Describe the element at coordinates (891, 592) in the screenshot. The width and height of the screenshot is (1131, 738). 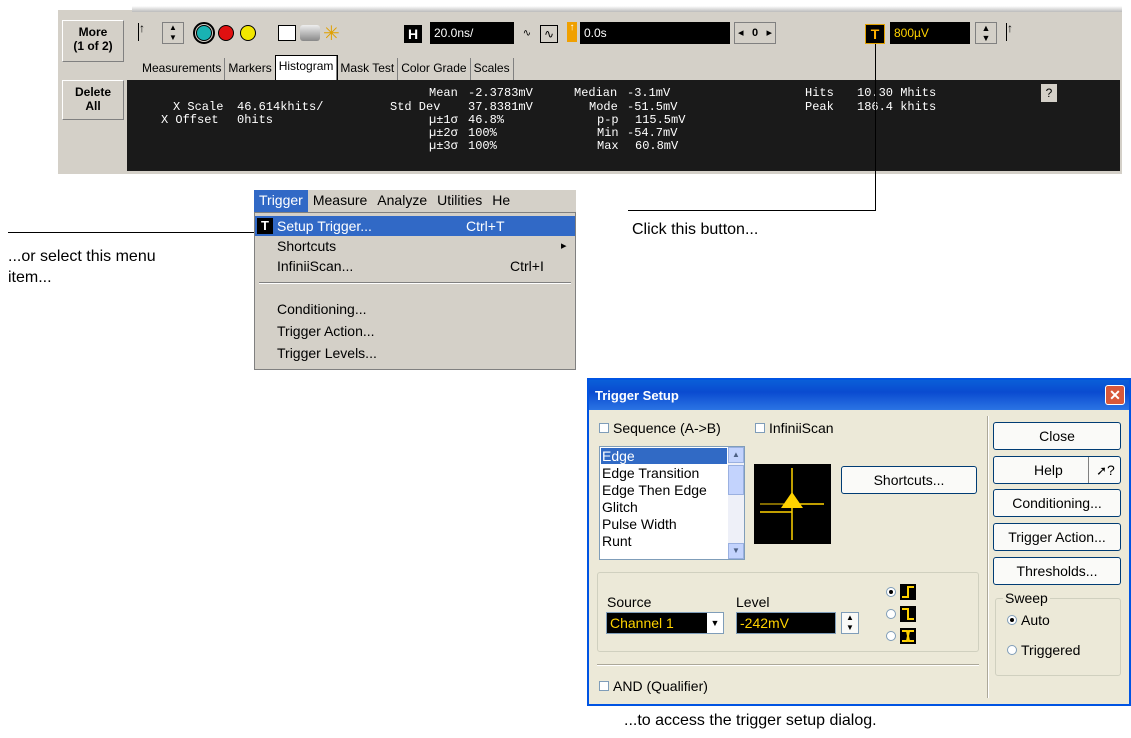
I see `rising-radio-dot` at that location.